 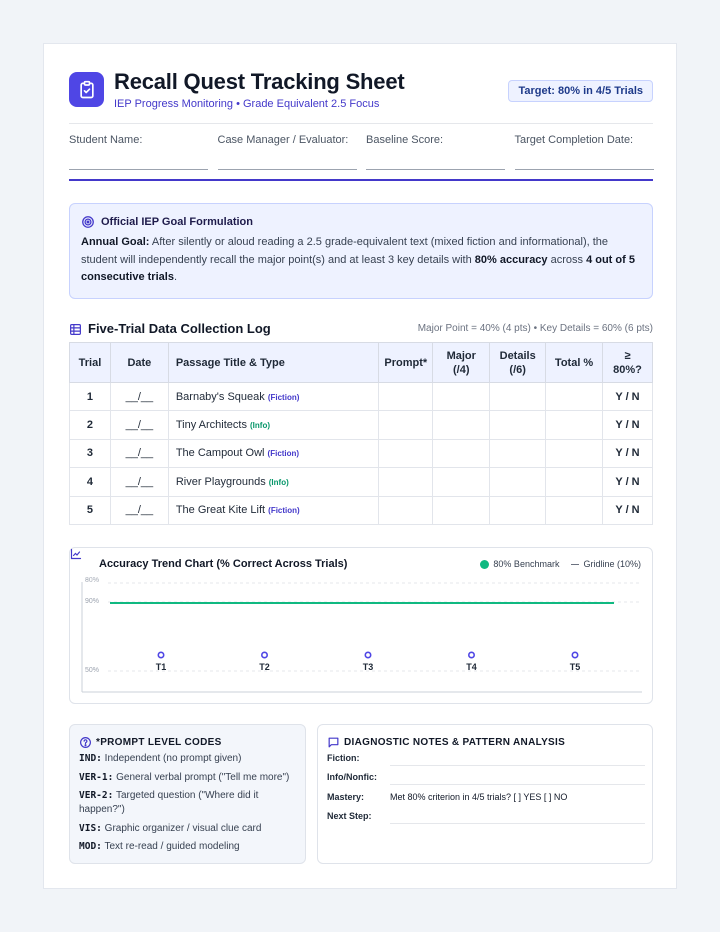 What do you see at coordinates (349, 816) in the screenshot?
I see `notes-next-step-label: Next Step:` at bounding box center [349, 816].